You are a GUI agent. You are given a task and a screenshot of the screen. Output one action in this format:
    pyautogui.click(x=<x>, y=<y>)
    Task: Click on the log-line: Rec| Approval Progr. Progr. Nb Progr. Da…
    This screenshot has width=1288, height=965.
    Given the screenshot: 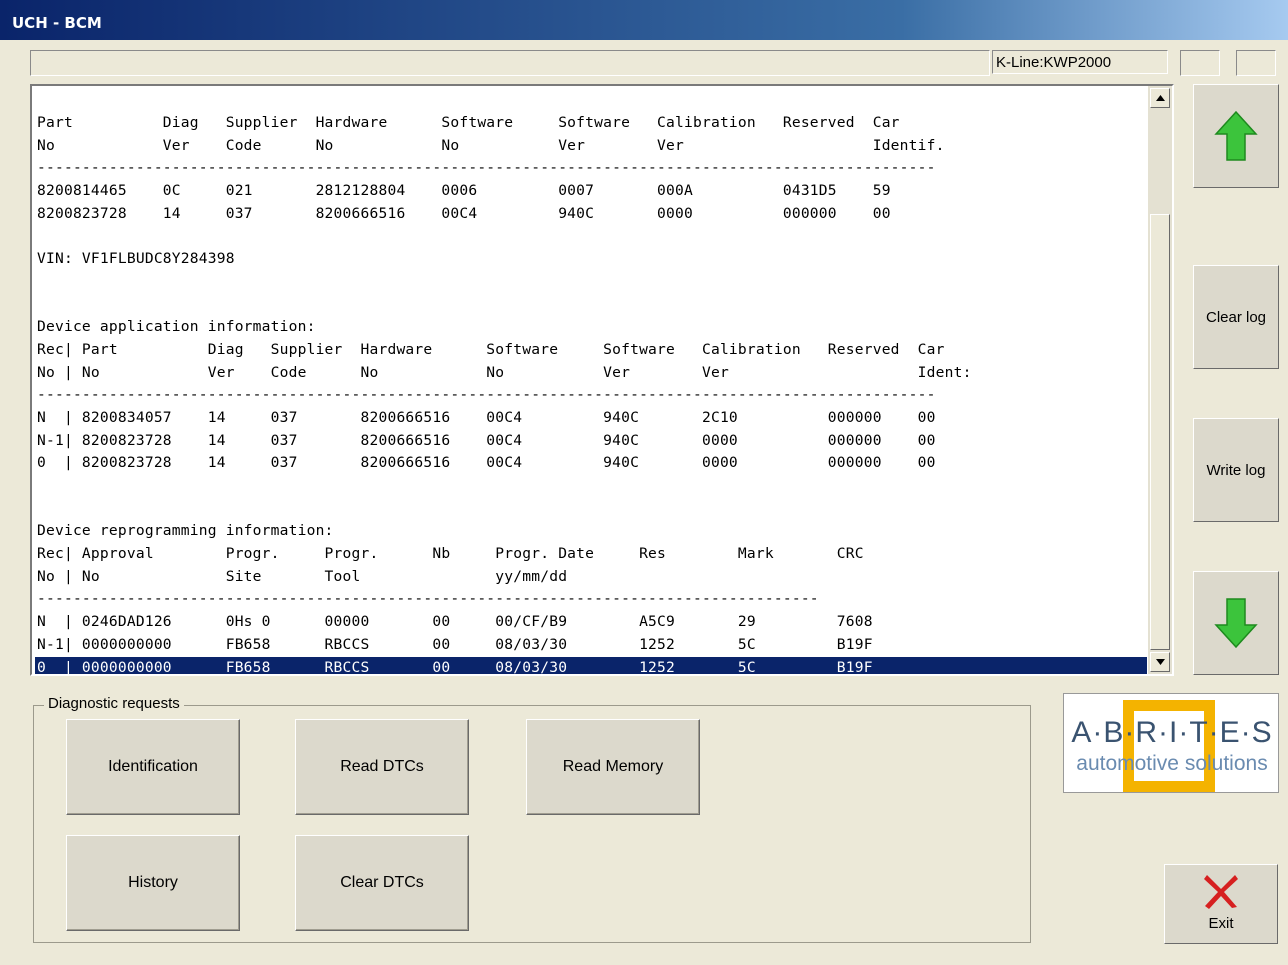 What is the action you would take?
    pyautogui.click(x=450, y=554)
    